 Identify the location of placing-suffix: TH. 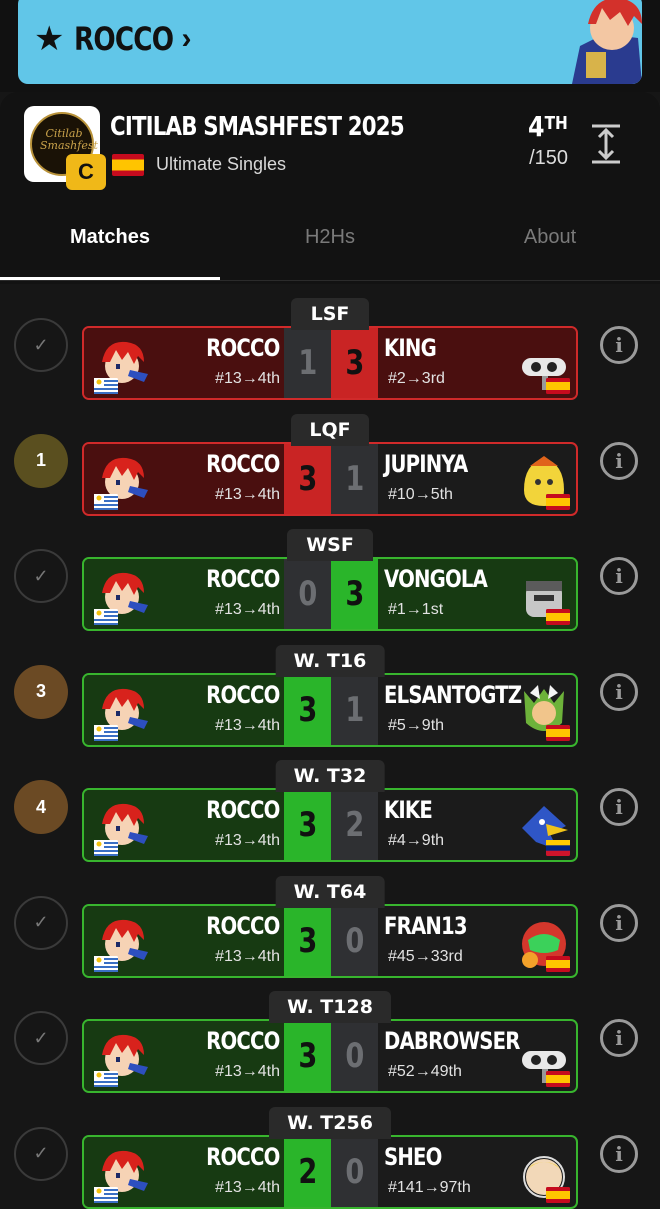
(556, 123).